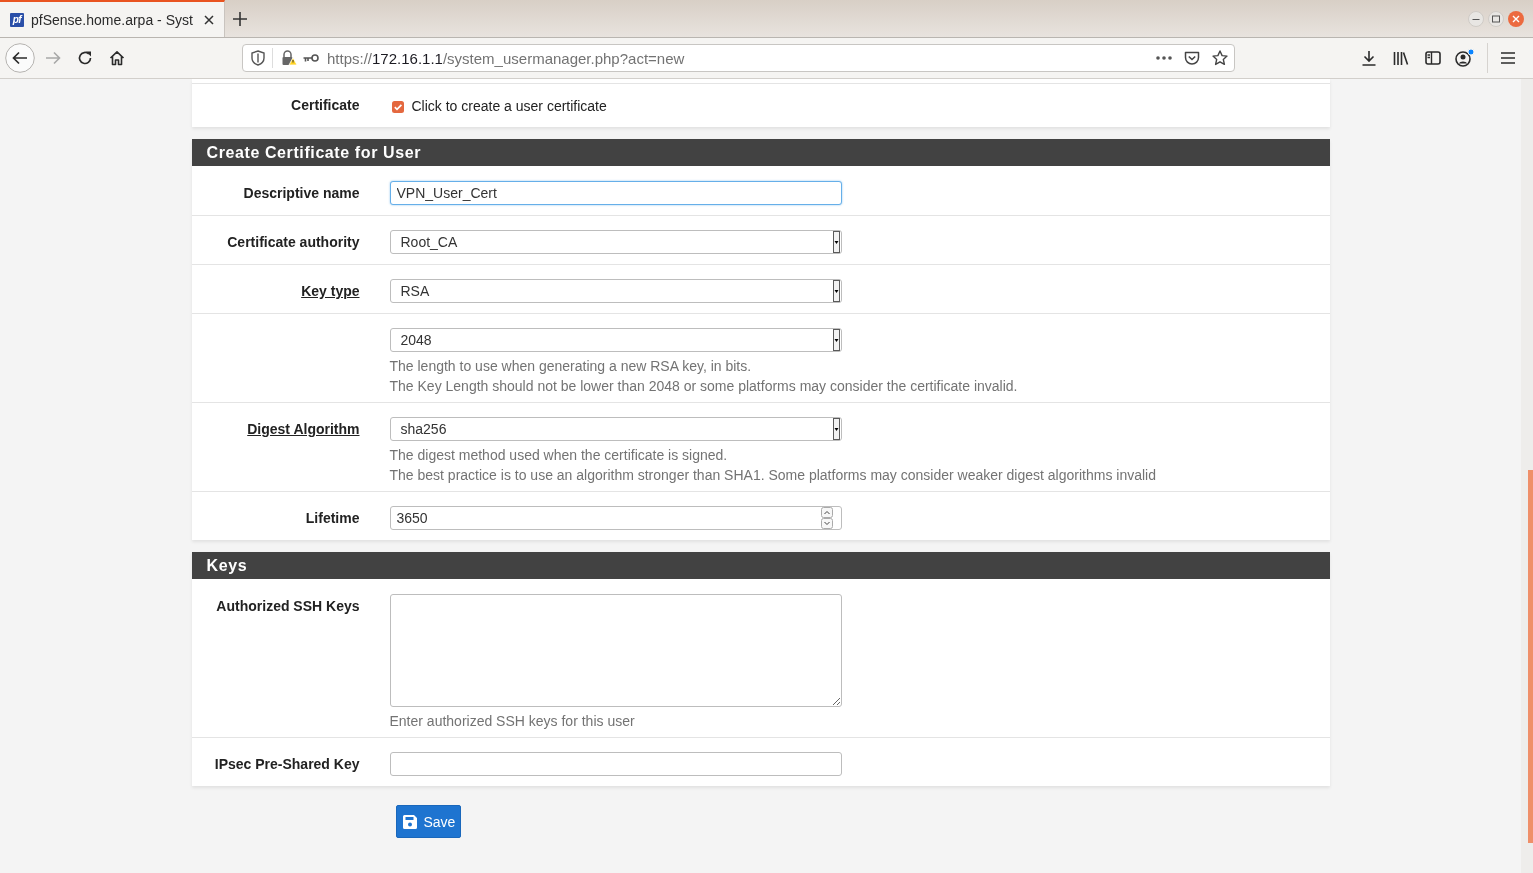 Image resolution: width=1533 pixels, height=873 pixels. I want to click on section-header: Keys, so click(760, 565).